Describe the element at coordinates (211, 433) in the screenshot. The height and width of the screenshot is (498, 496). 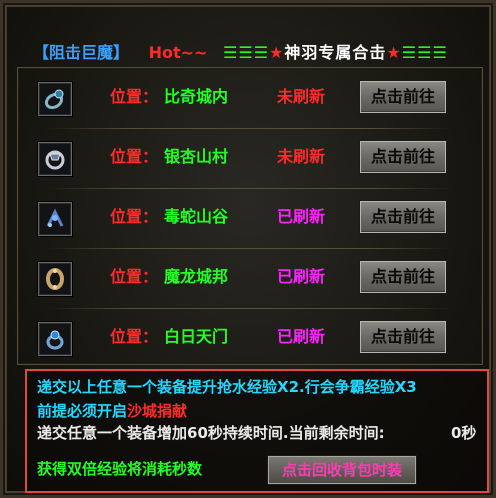
I see `duration-text: 递交任意一个装备增加60秒持续时间.当前剩余时间:` at that location.